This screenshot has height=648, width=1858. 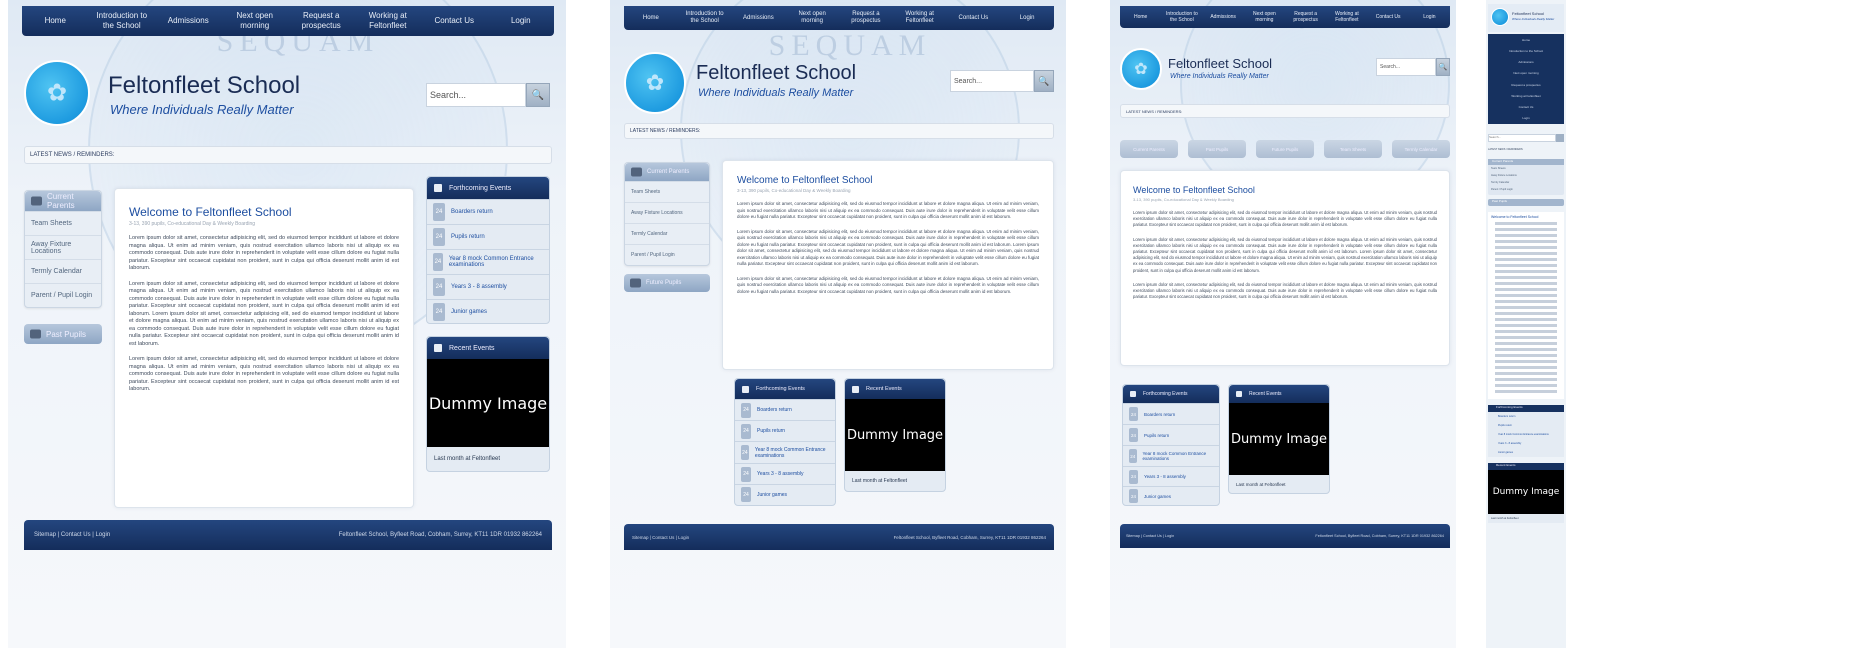 I want to click on event-label: Junior games, so click(x=1526, y=452).